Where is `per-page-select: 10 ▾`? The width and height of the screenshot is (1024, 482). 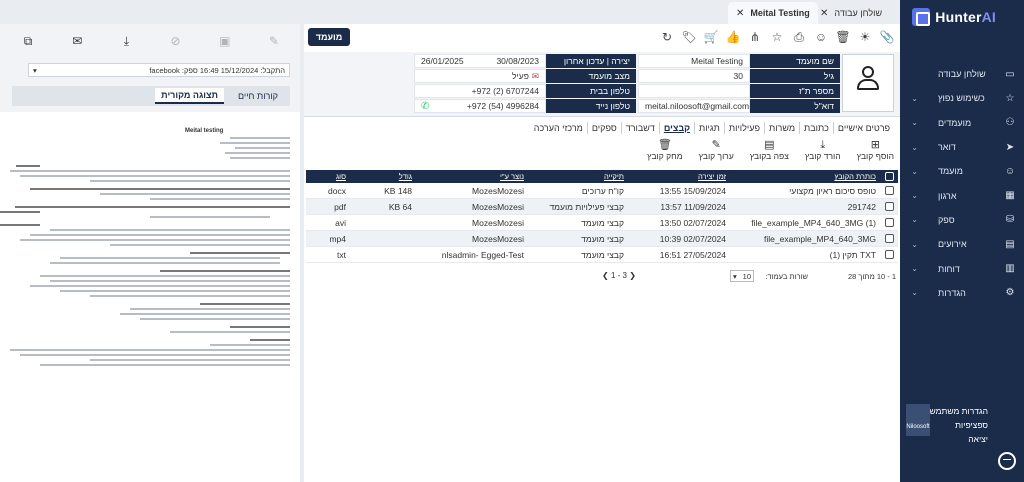
per-page-select: 10 ▾ is located at coordinates (742, 276).